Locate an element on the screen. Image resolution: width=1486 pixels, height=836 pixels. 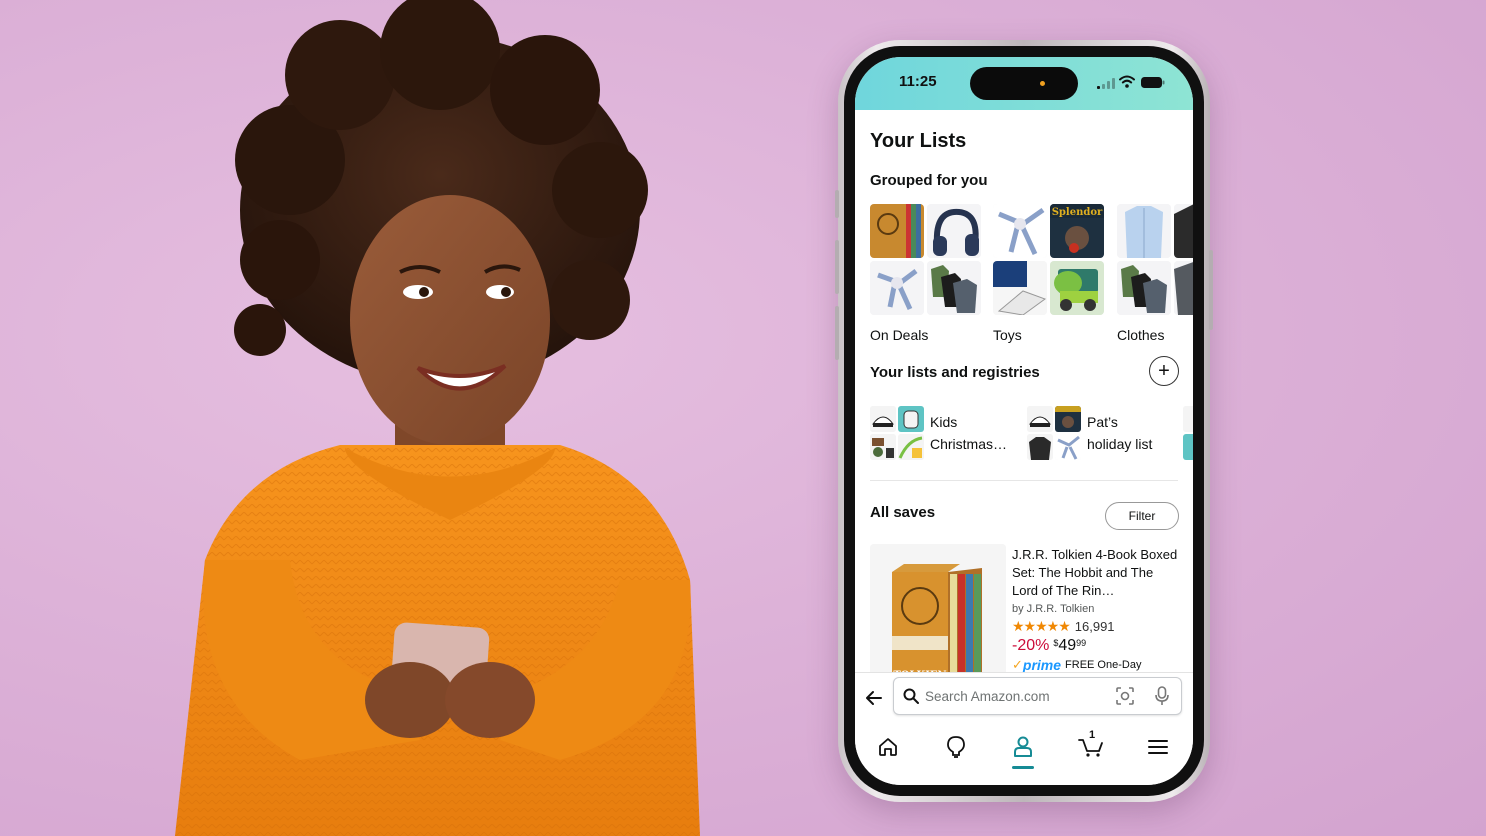
rating-count: 16,991 is located at coordinates (1094, 626).